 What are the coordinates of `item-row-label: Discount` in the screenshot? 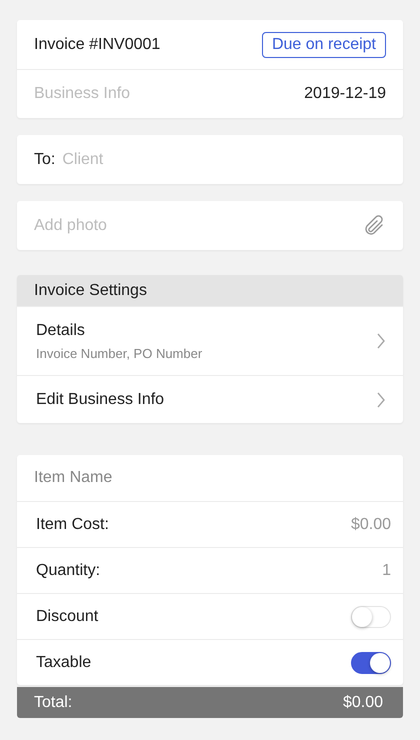 It's located at (67, 617).